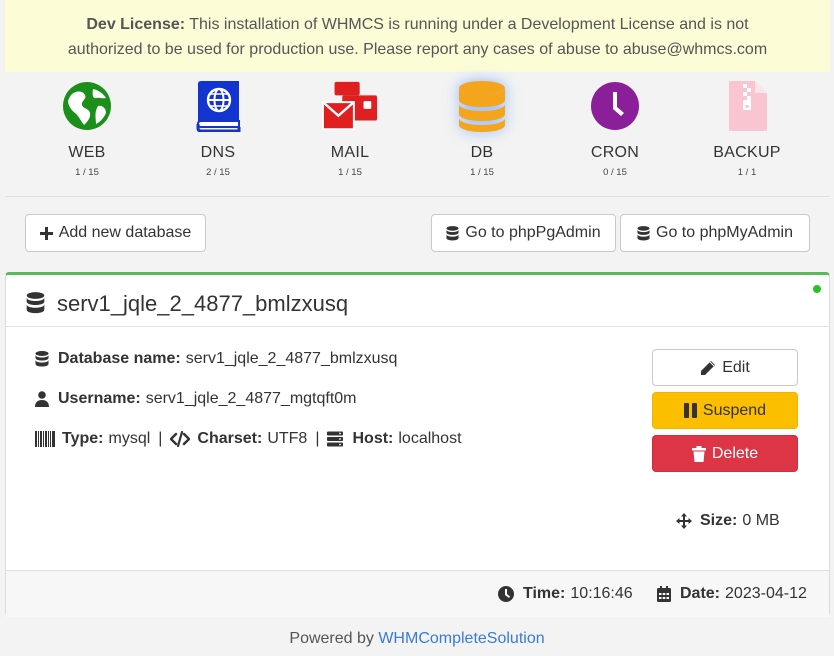 The width and height of the screenshot is (834, 656). I want to click on size-row: Size: 0 MB, so click(728, 521).